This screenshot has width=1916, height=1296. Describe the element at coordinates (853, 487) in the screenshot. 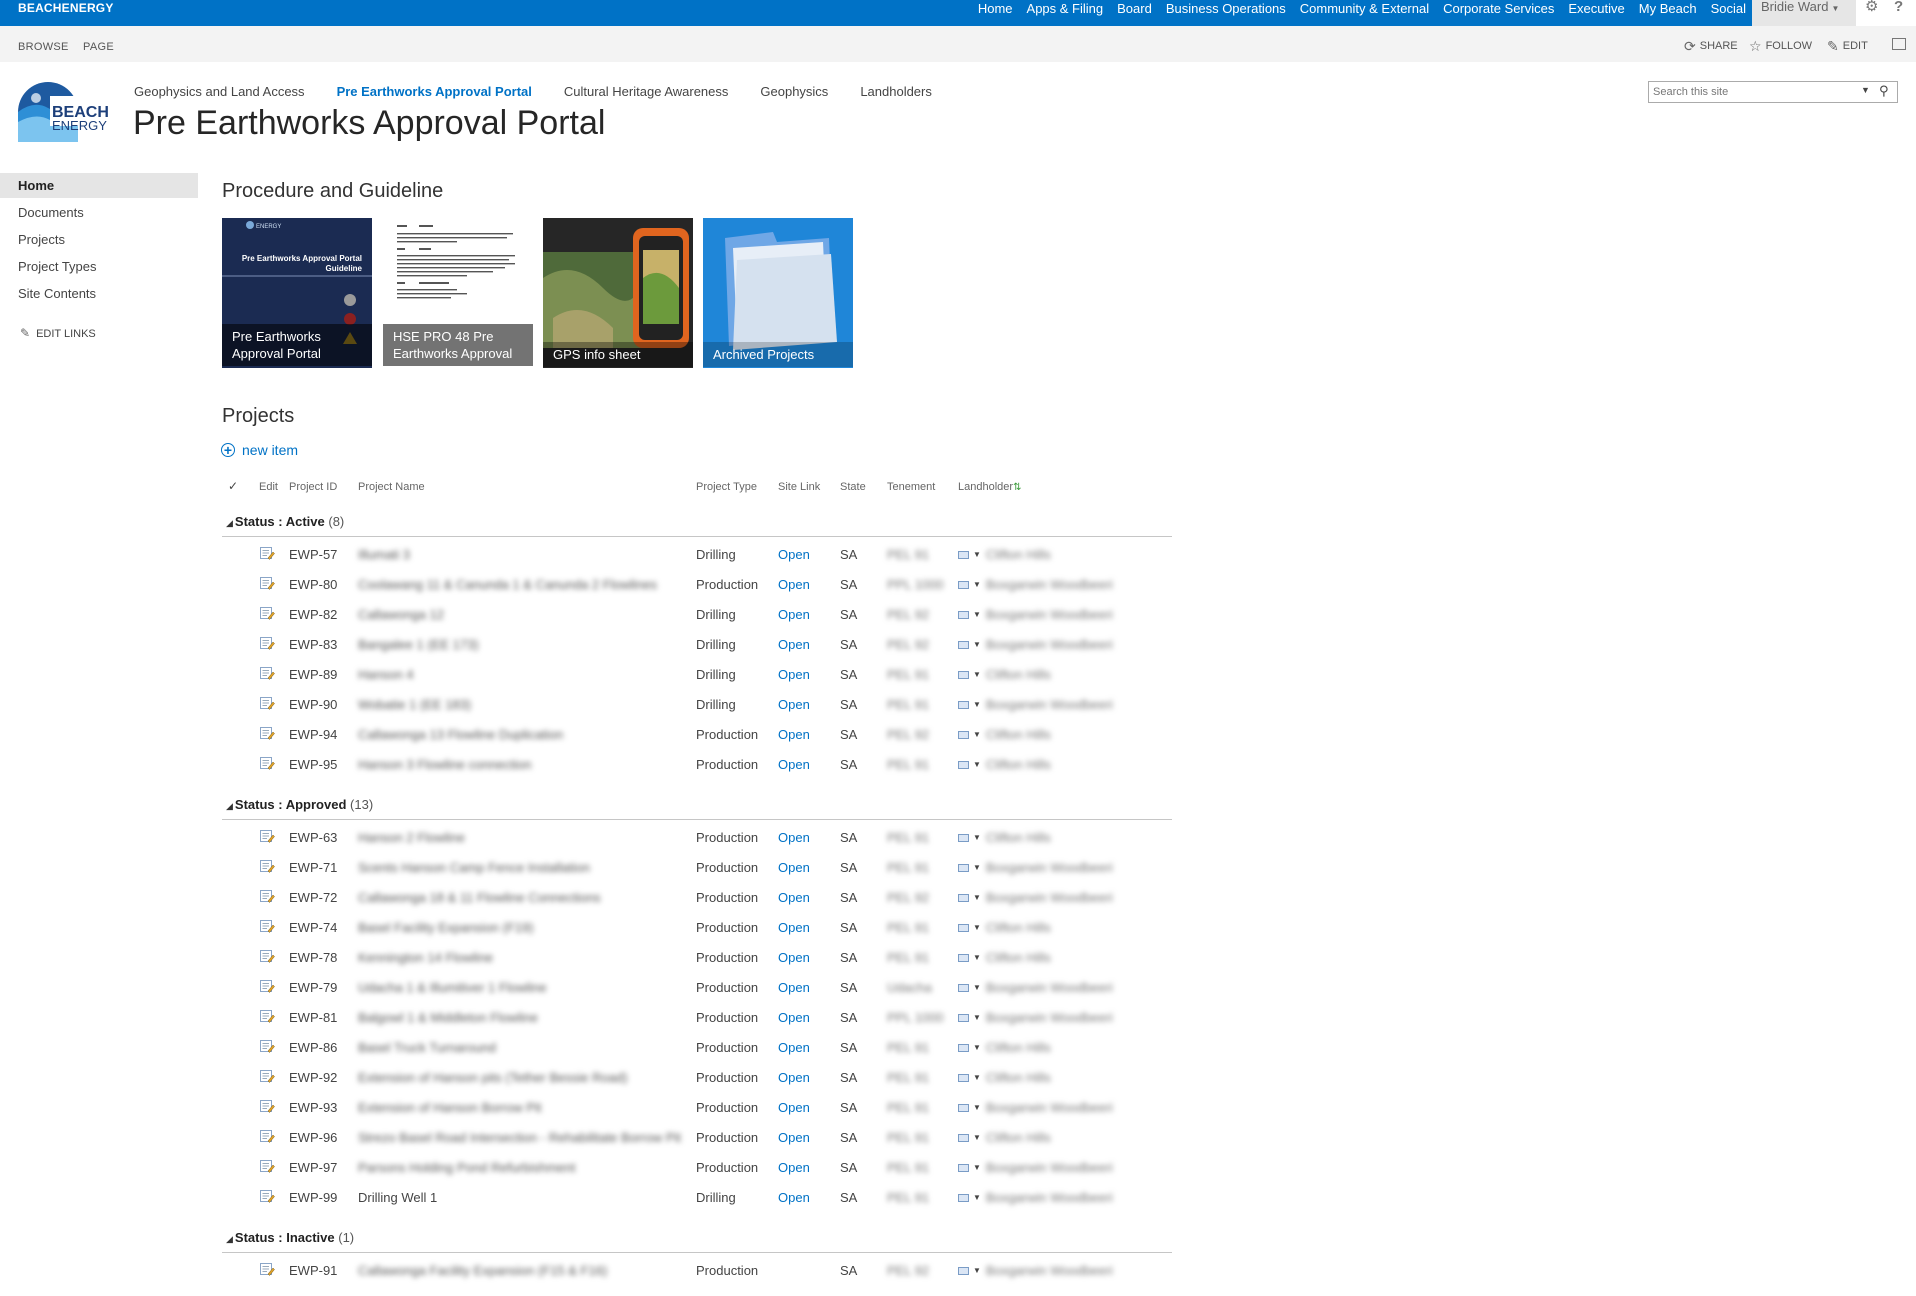

I see `col-state: State` at that location.